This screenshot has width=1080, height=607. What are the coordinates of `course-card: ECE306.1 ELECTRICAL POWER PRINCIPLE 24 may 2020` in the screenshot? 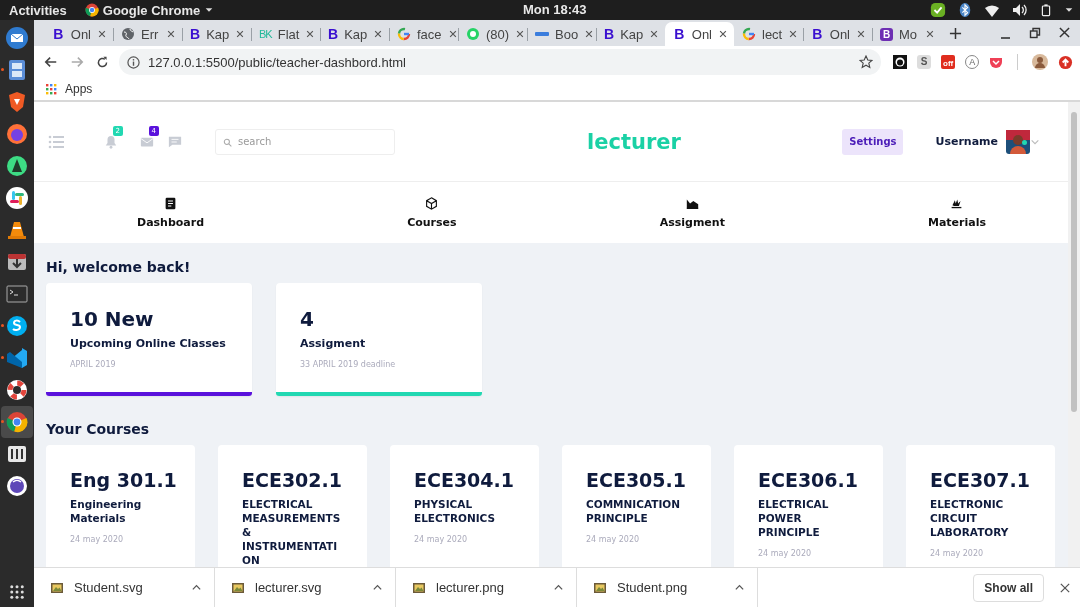 It's located at (808, 506).